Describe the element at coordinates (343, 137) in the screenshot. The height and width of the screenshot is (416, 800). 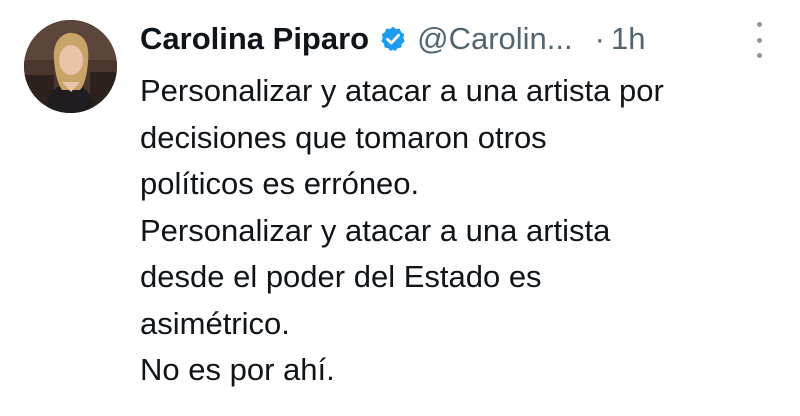
I see `tweet-line: decisiones que tomaron otros` at that location.